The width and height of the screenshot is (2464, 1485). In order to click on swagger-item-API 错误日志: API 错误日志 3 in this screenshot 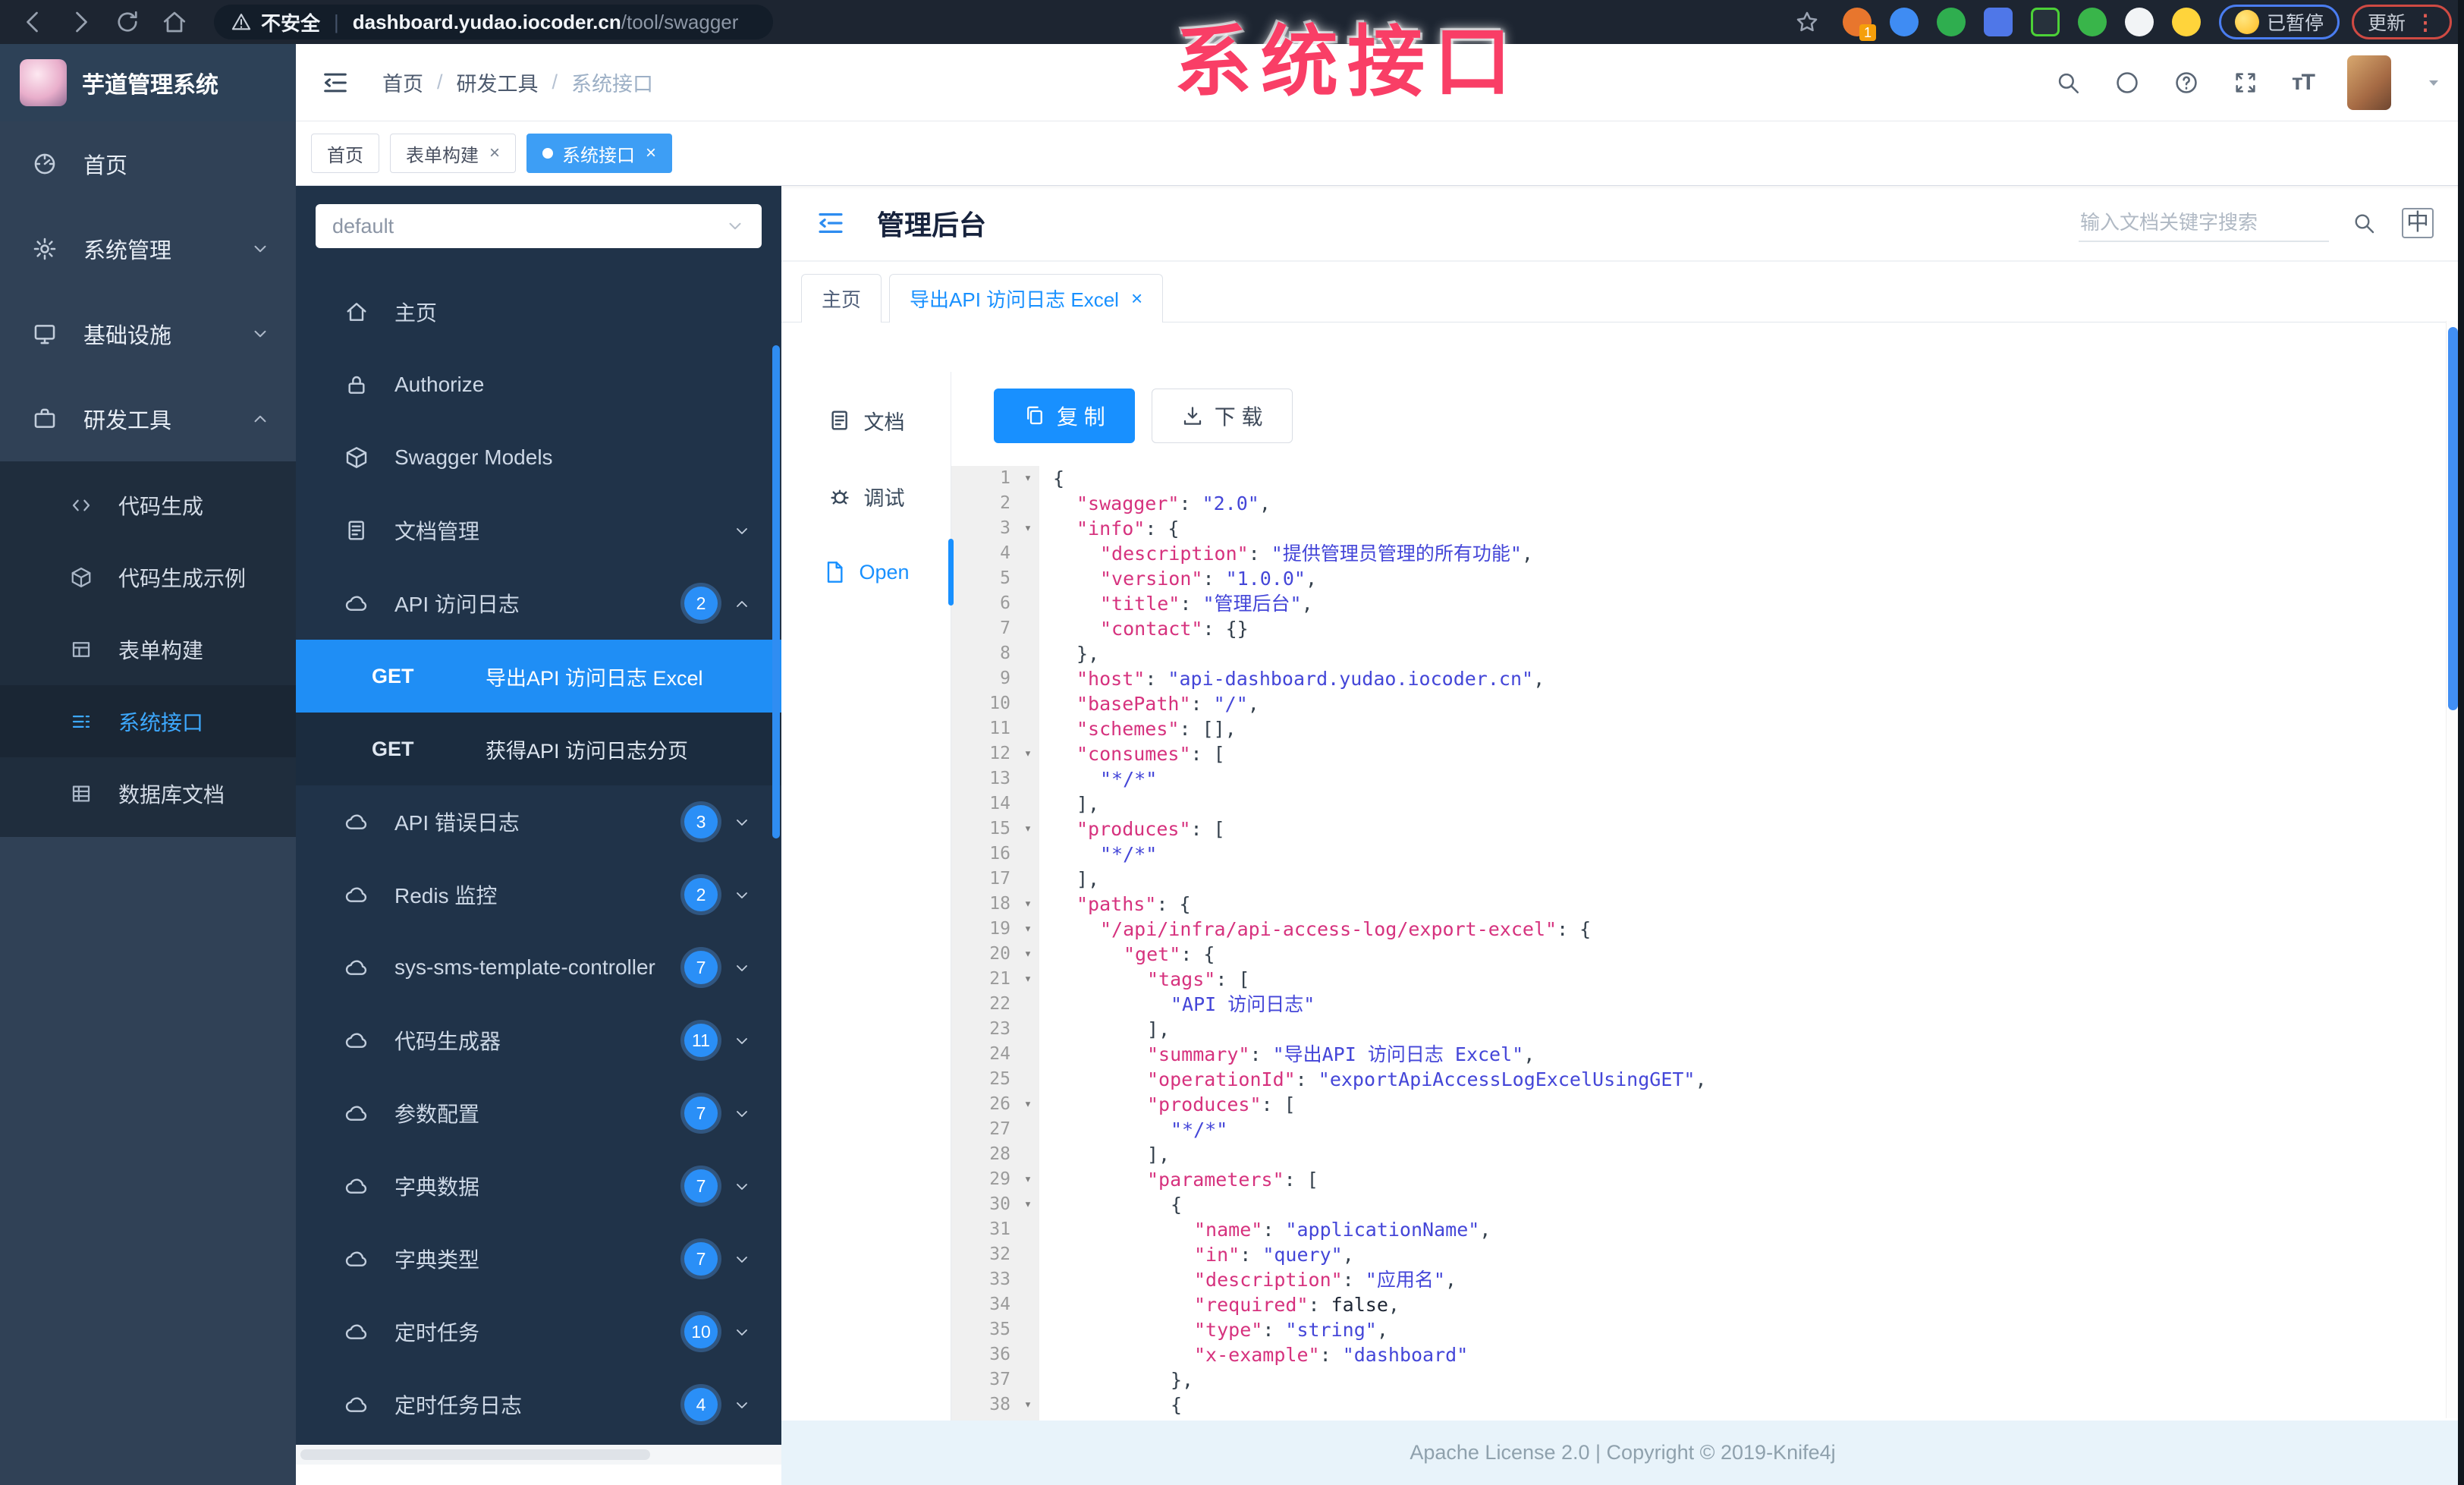, I will do `click(538, 821)`.